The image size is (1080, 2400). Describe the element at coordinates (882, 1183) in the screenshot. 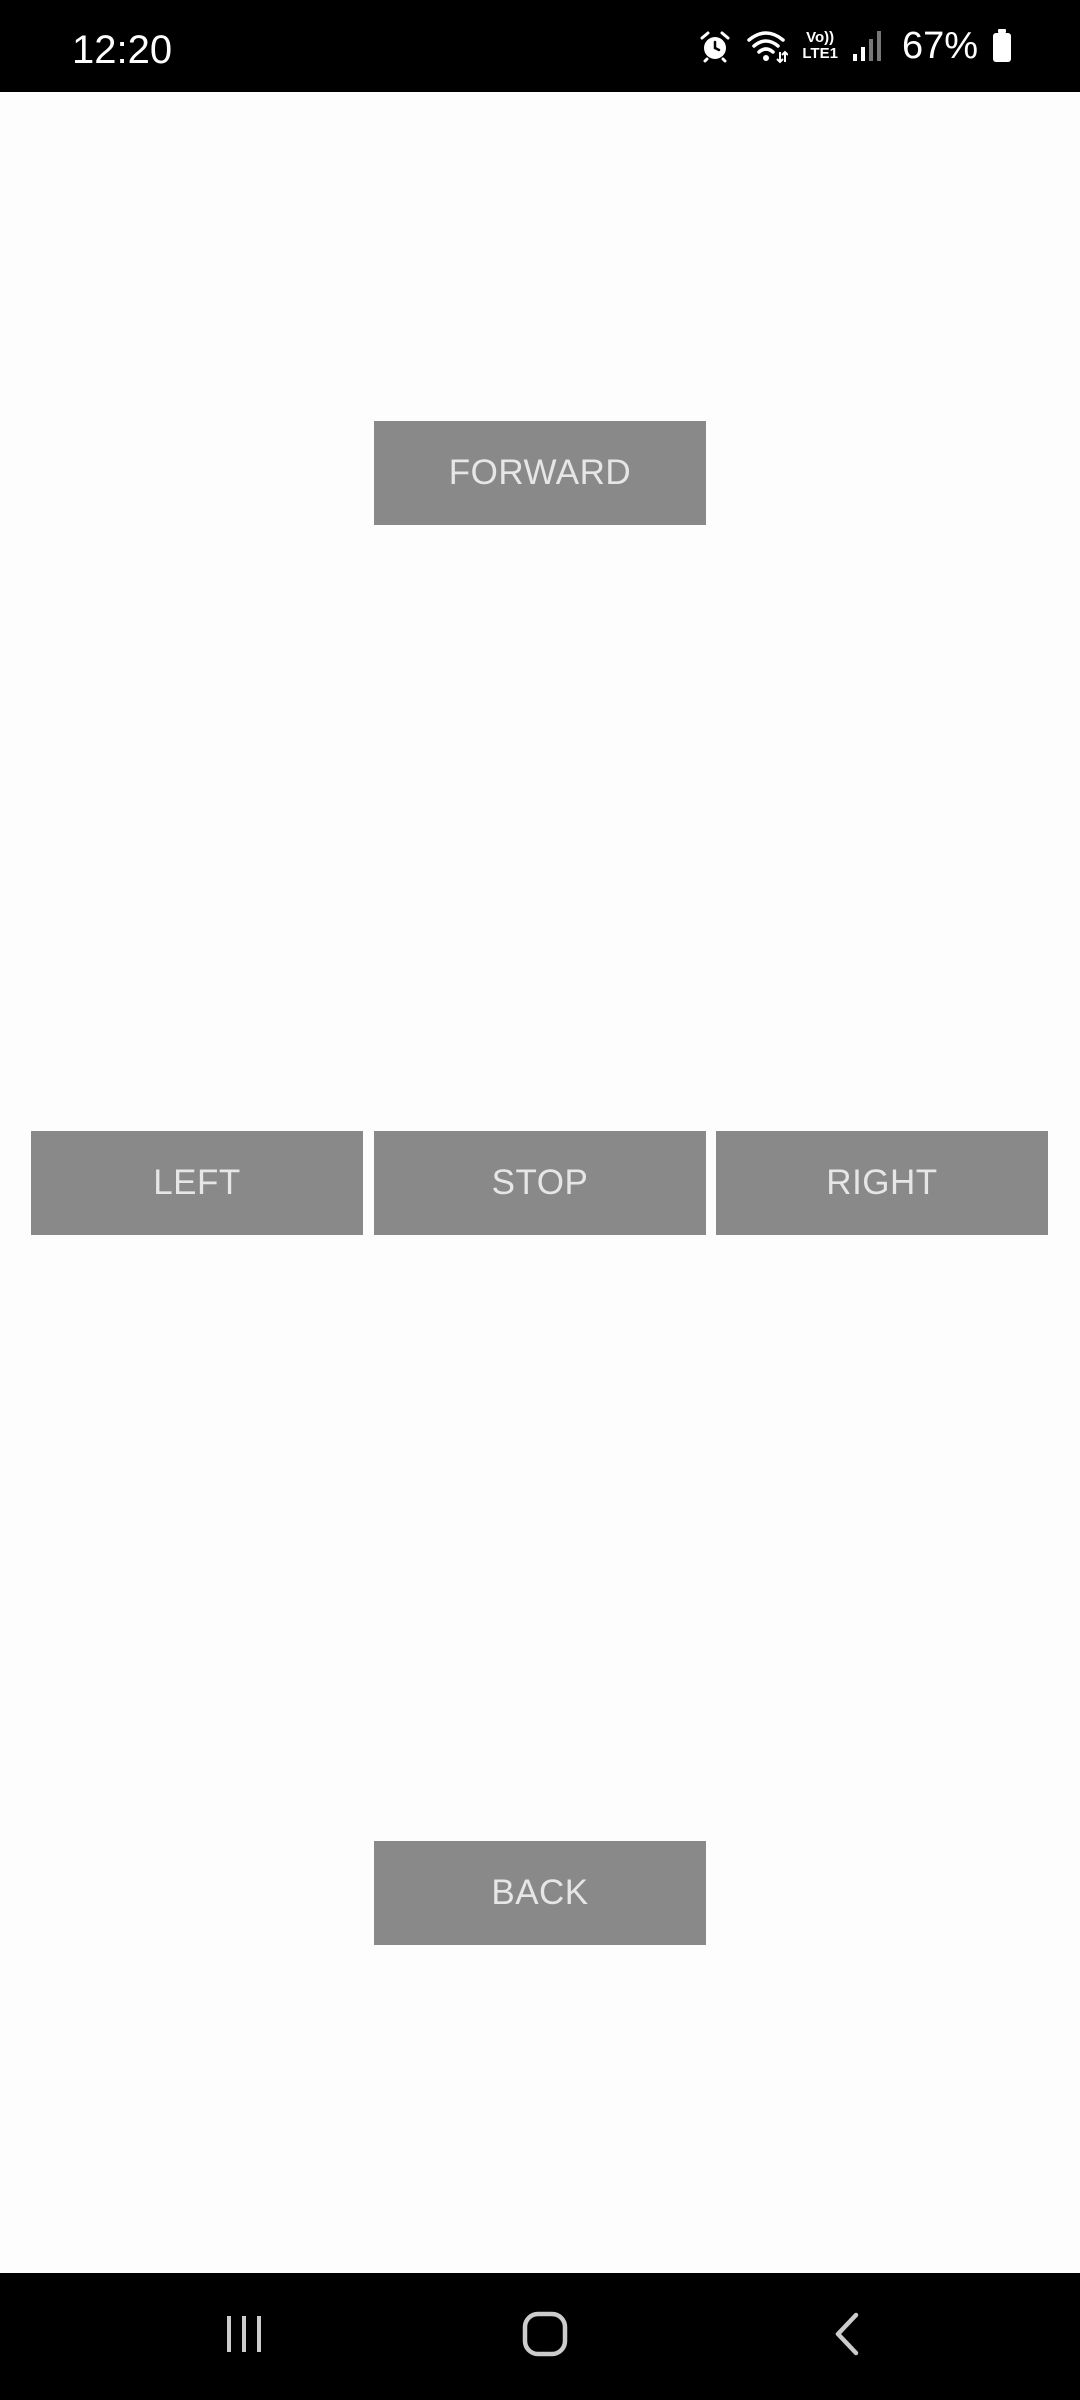

I see `right-button: RIGHT` at that location.